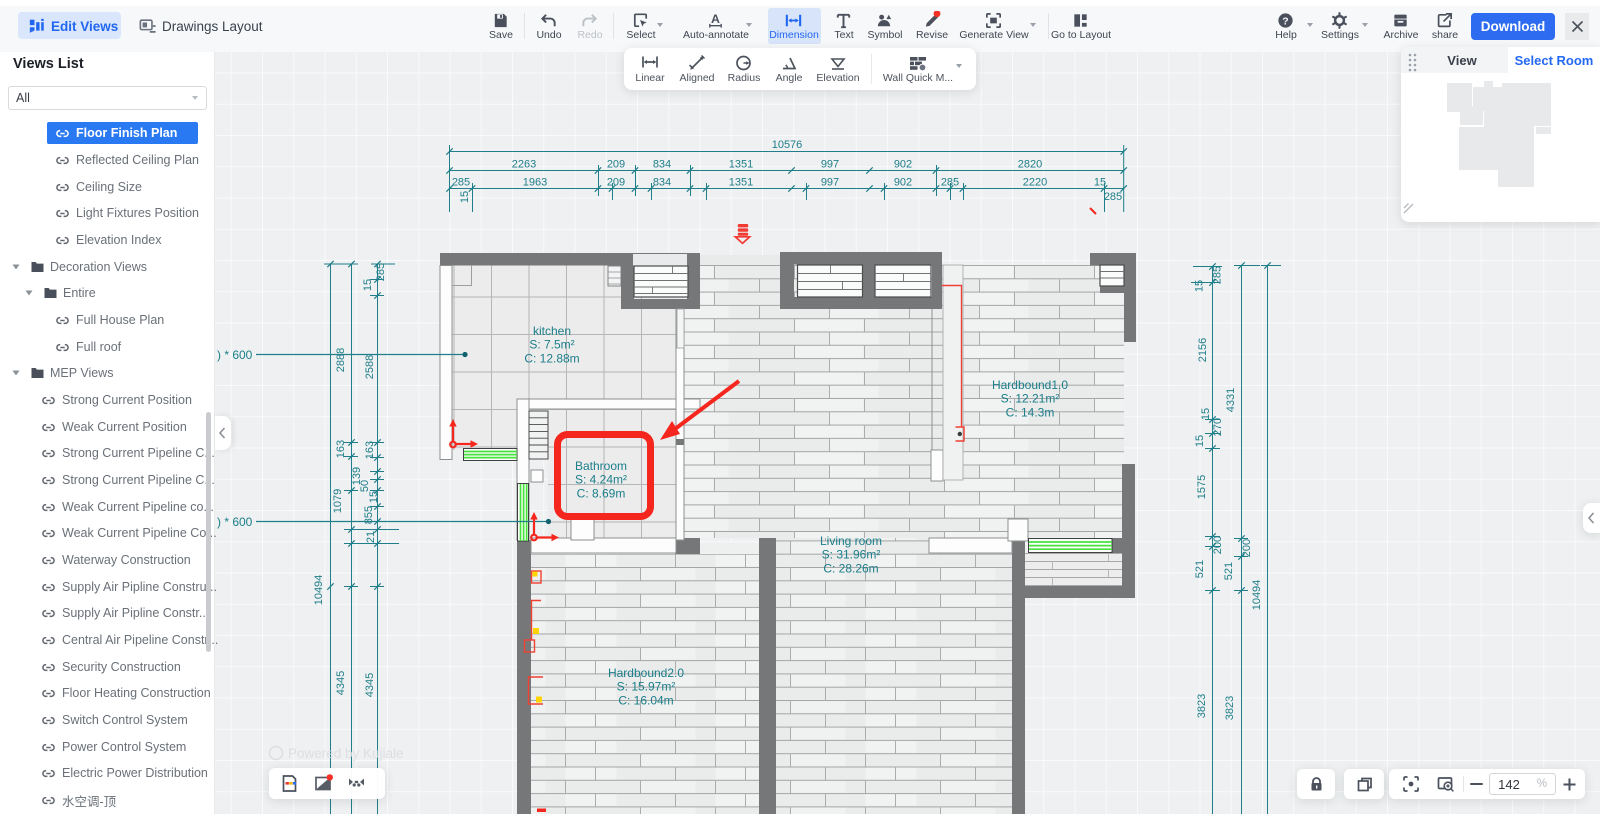 This screenshot has height=814, width=1600. What do you see at coordinates (1030, 412) in the screenshot?
I see `svg-text: C: 14.3m` at bounding box center [1030, 412].